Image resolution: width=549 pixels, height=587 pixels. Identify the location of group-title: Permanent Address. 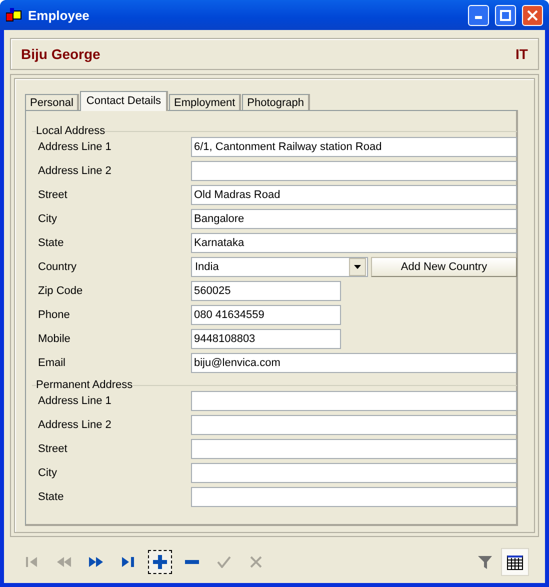
(84, 385).